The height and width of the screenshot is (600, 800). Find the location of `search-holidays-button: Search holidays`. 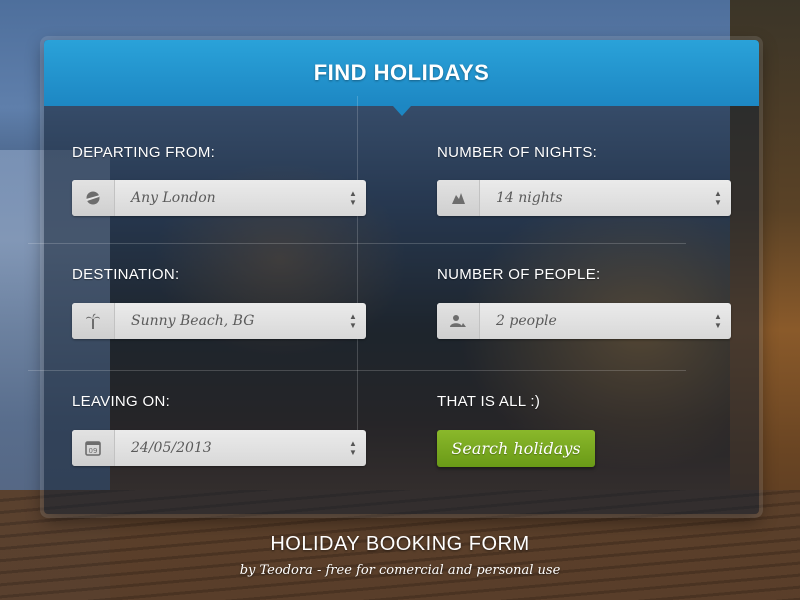

search-holidays-button: Search holidays is located at coordinates (516, 448).